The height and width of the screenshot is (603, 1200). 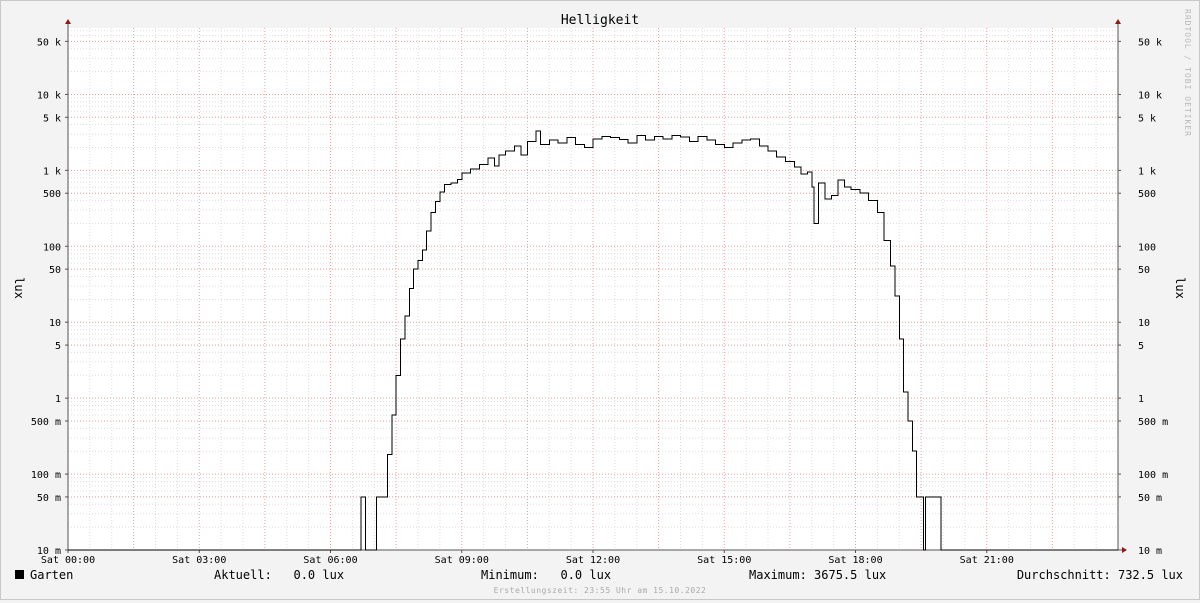 What do you see at coordinates (1100, 575) in the screenshot?
I see `legend-average: Durchschnitt: 732.5 lux` at bounding box center [1100, 575].